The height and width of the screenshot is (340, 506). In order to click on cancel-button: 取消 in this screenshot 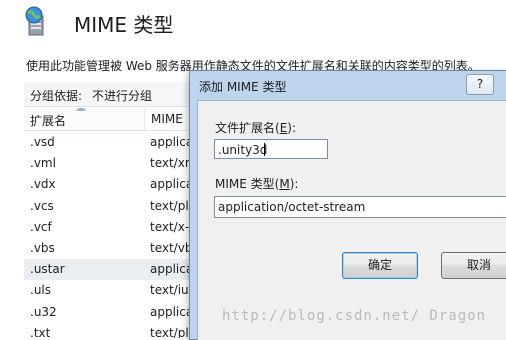, I will do `click(473, 265)`.